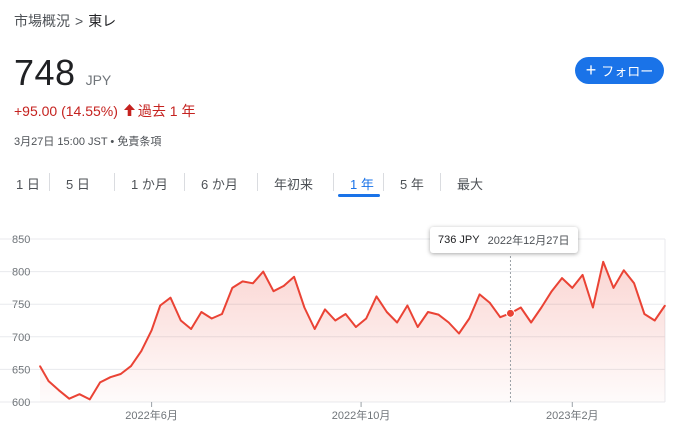  Describe the element at coordinates (21, 273) in the screenshot. I see `y-tick-label: 800` at that location.